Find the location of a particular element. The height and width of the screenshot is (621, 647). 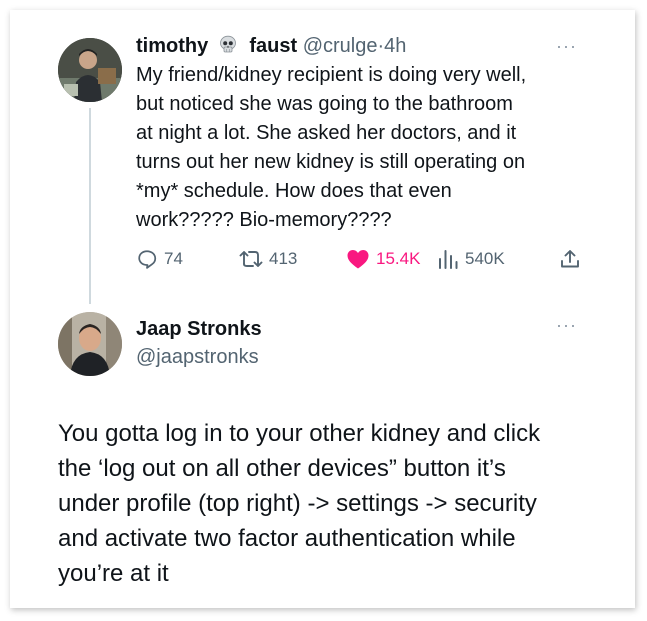

reply-icon is located at coordinates (147, 259).